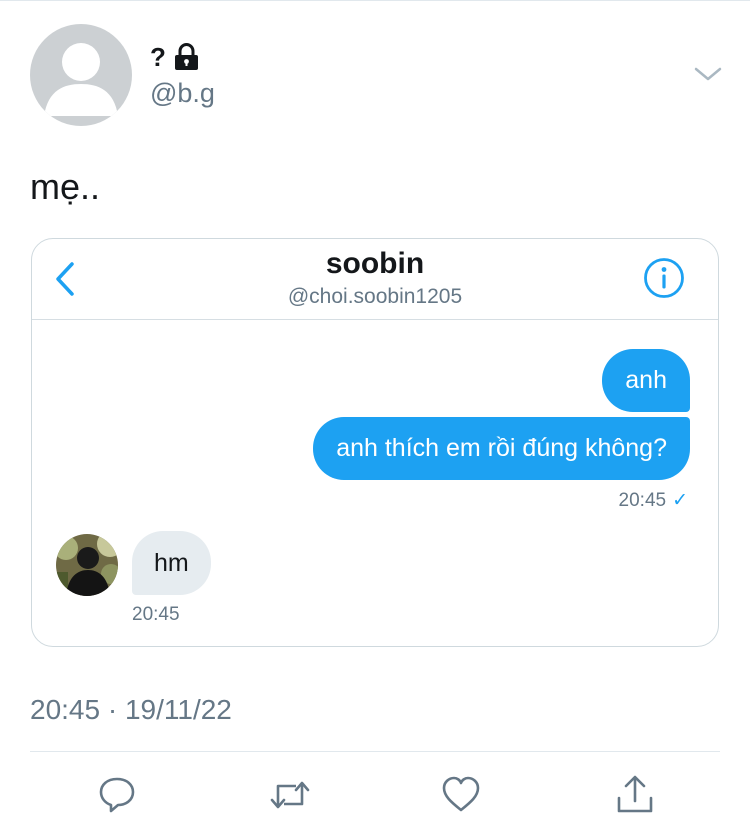 This screenshot has height=832, width=750. Describe the element at coordinates (186, 57) in the screenshot. I see `lock-icon` at that location.